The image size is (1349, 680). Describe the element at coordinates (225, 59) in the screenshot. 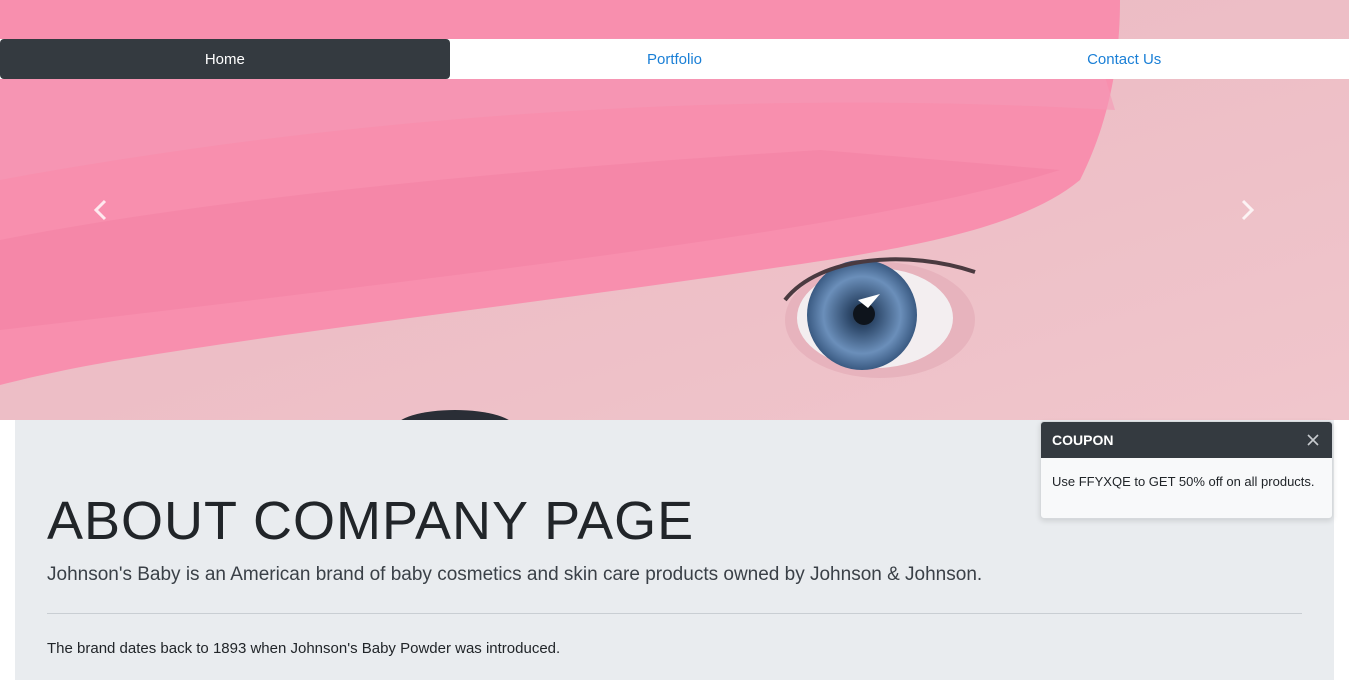

I see `nav-home: Home` at that location.